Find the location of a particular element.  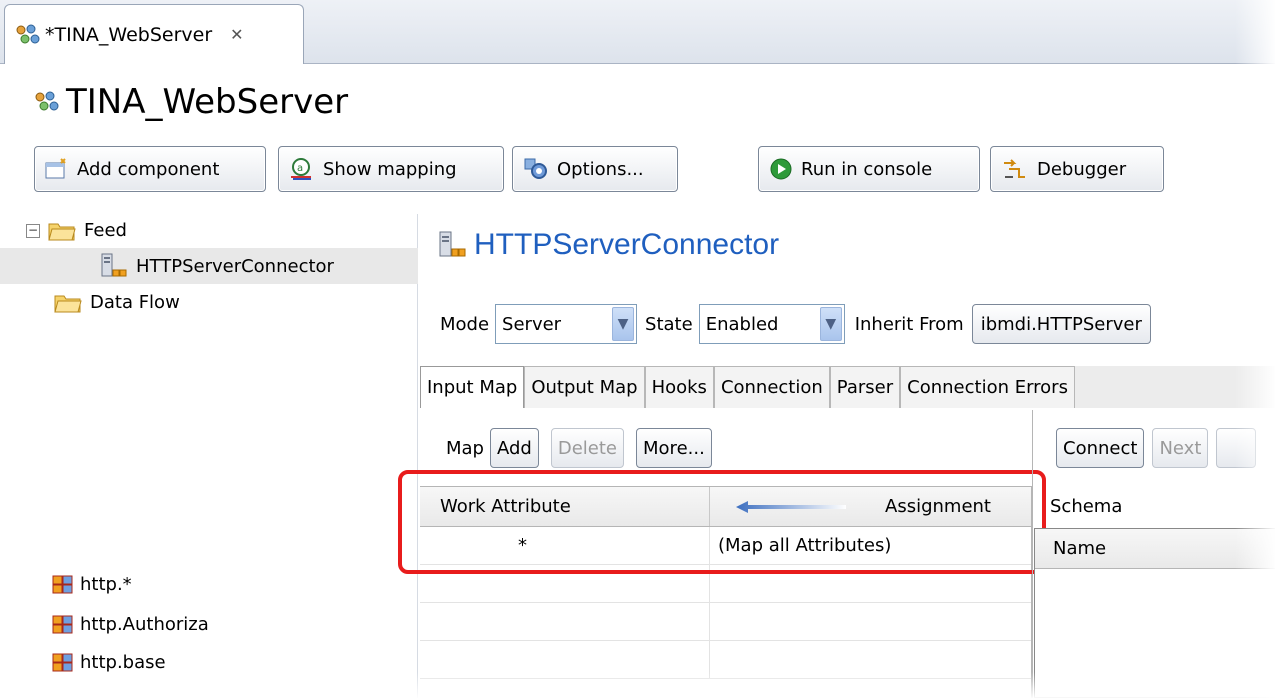

tree-item-httpserverconnector: HTTPServerConnector is located at coordinates (209, 266).